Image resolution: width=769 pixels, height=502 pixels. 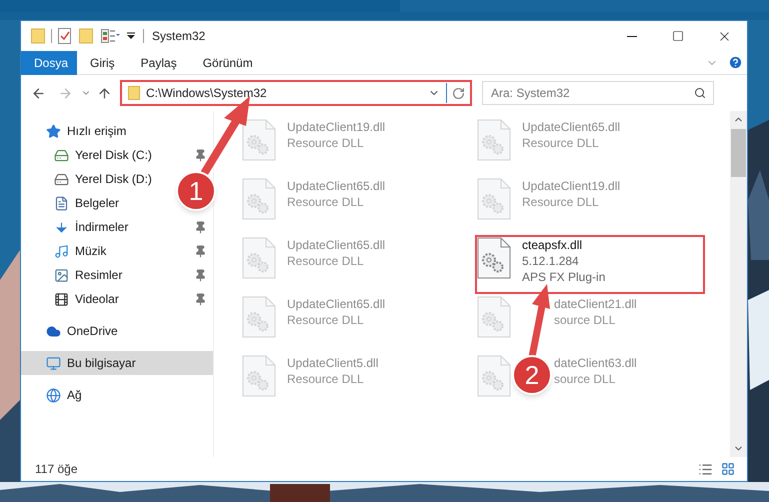 I want to click on sidebar-item: Yerel Disk (C:), so click(x=117, y=155).